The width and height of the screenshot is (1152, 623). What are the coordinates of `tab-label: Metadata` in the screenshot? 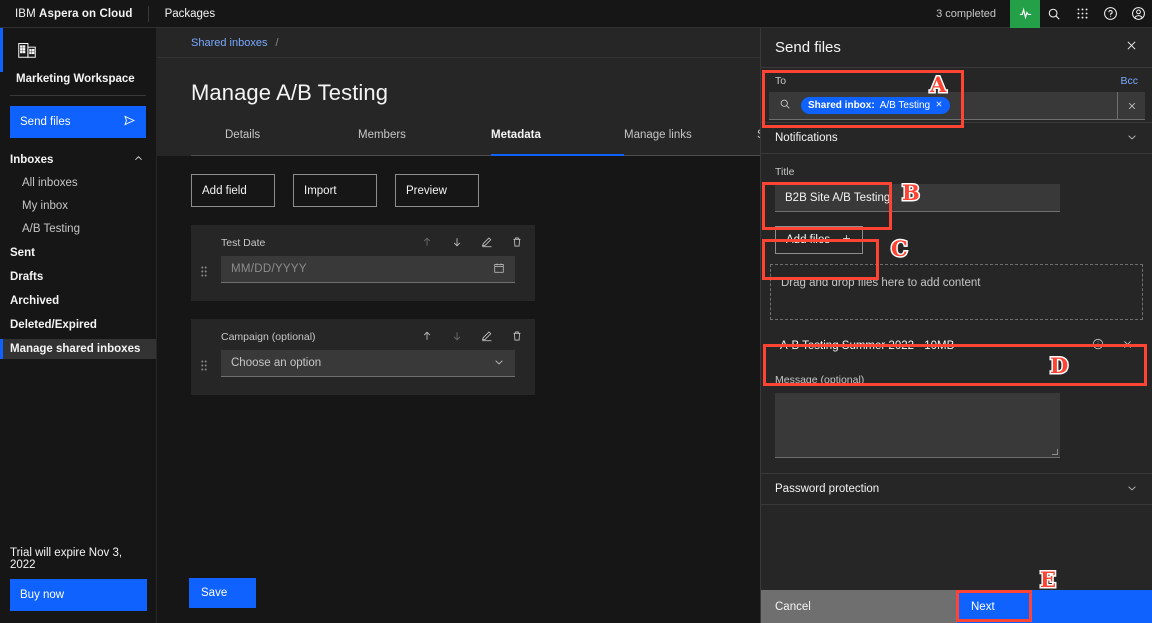 It's located at (516, 135).